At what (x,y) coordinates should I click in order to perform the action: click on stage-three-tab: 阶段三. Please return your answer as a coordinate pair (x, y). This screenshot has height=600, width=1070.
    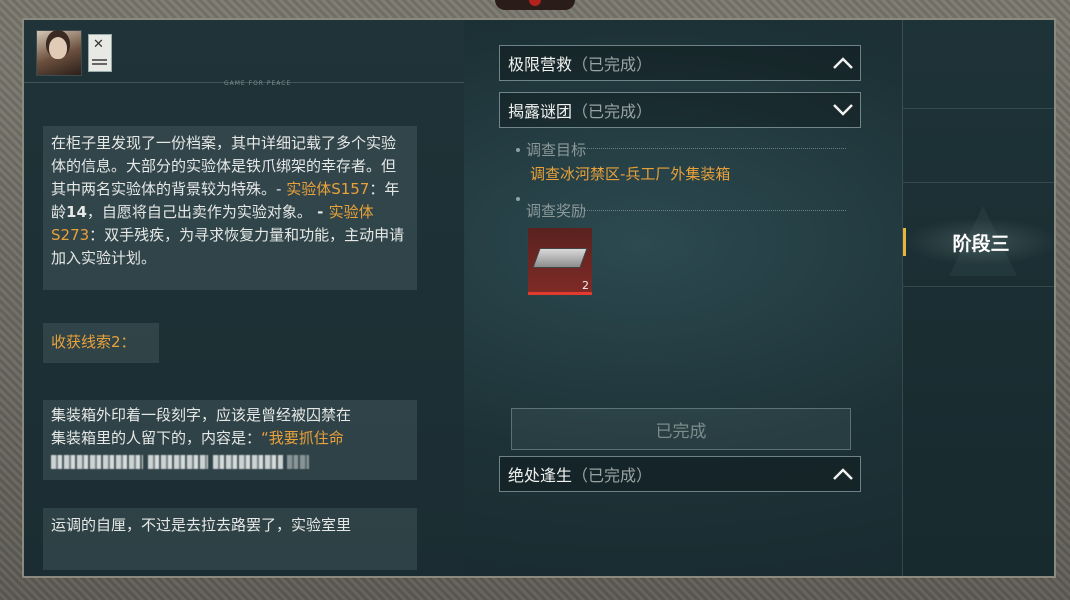
    Looking at the image, I should click on (978, 242).